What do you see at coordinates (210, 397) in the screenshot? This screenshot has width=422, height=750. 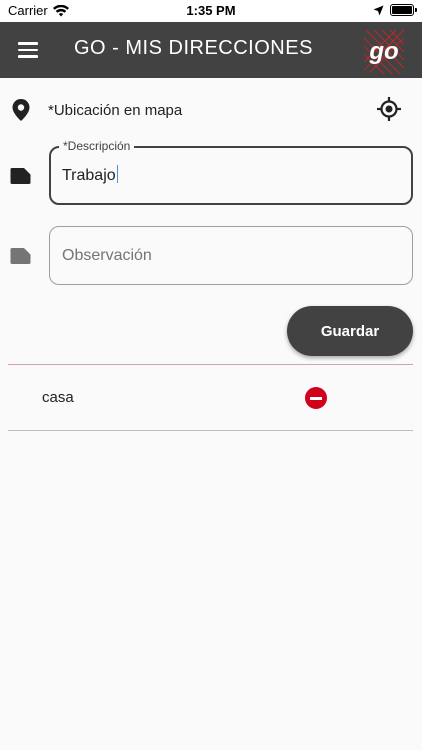 I see `list-item: casa` at bounding box center [210, 397].